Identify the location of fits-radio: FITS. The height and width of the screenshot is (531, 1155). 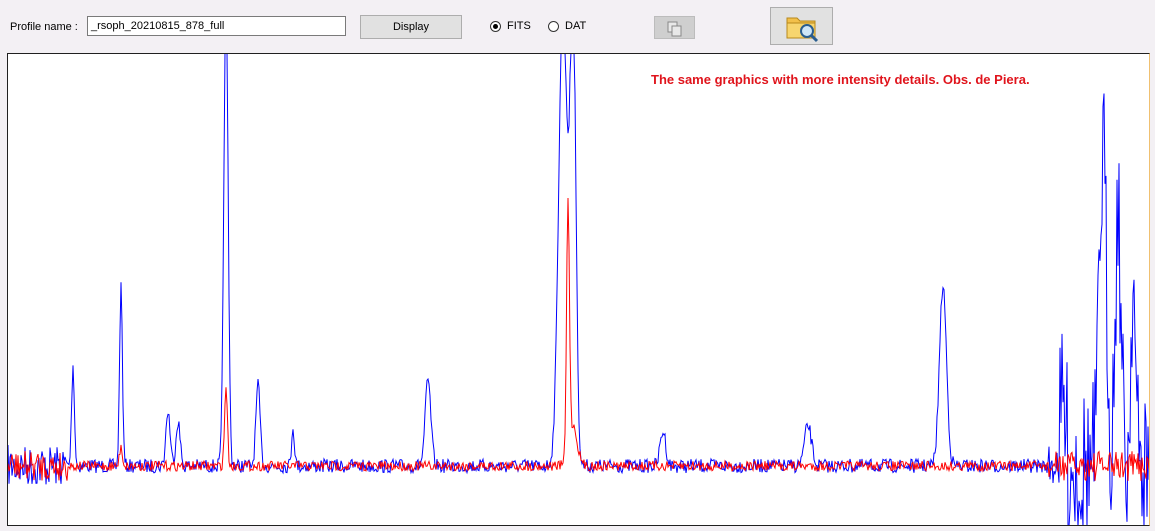
(510, 26).